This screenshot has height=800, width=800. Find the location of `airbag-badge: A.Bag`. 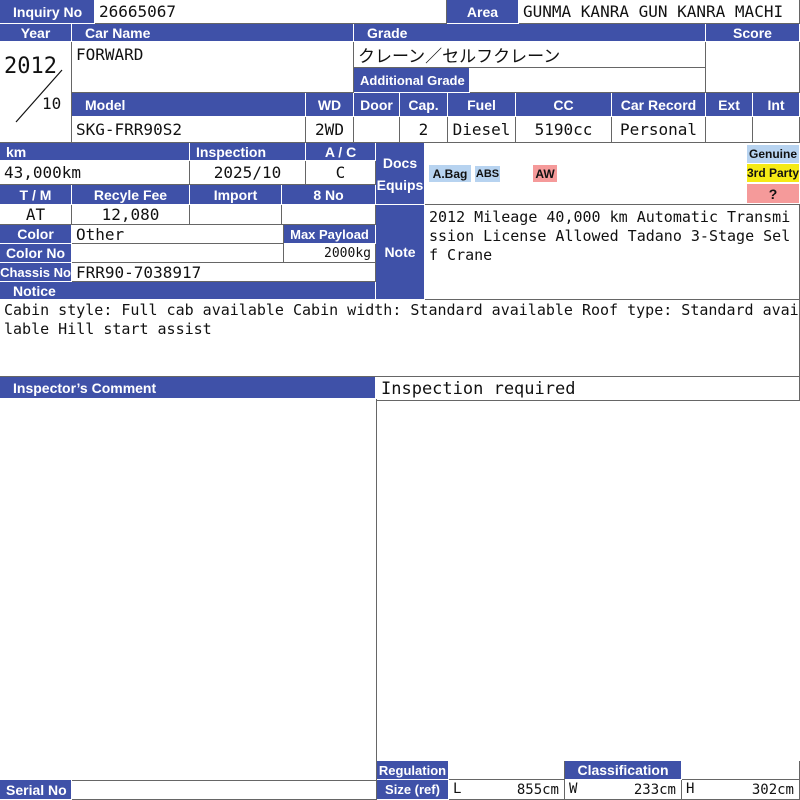

airbag-badge: A.Bag is located at coordinates (450, 173).